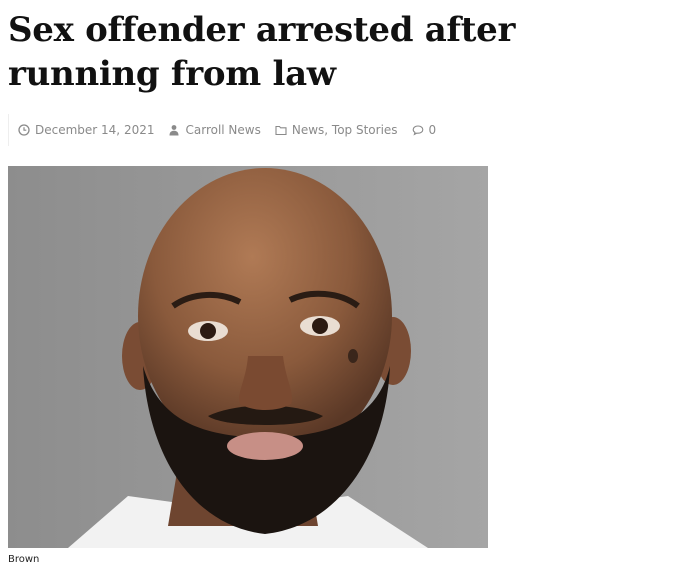  I want to click on post-categories: News, Top Stories, so click(336, 130).